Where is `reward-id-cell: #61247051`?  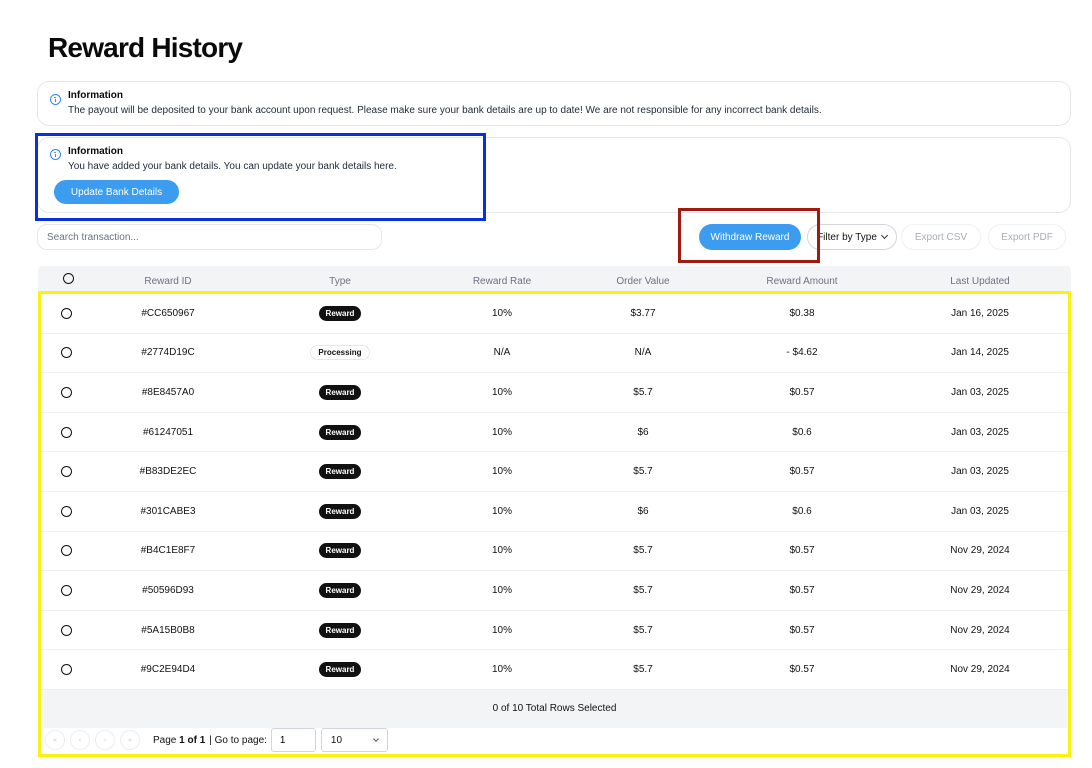 reward-id-cell: #61247051 is located at coordinates (168, 432).